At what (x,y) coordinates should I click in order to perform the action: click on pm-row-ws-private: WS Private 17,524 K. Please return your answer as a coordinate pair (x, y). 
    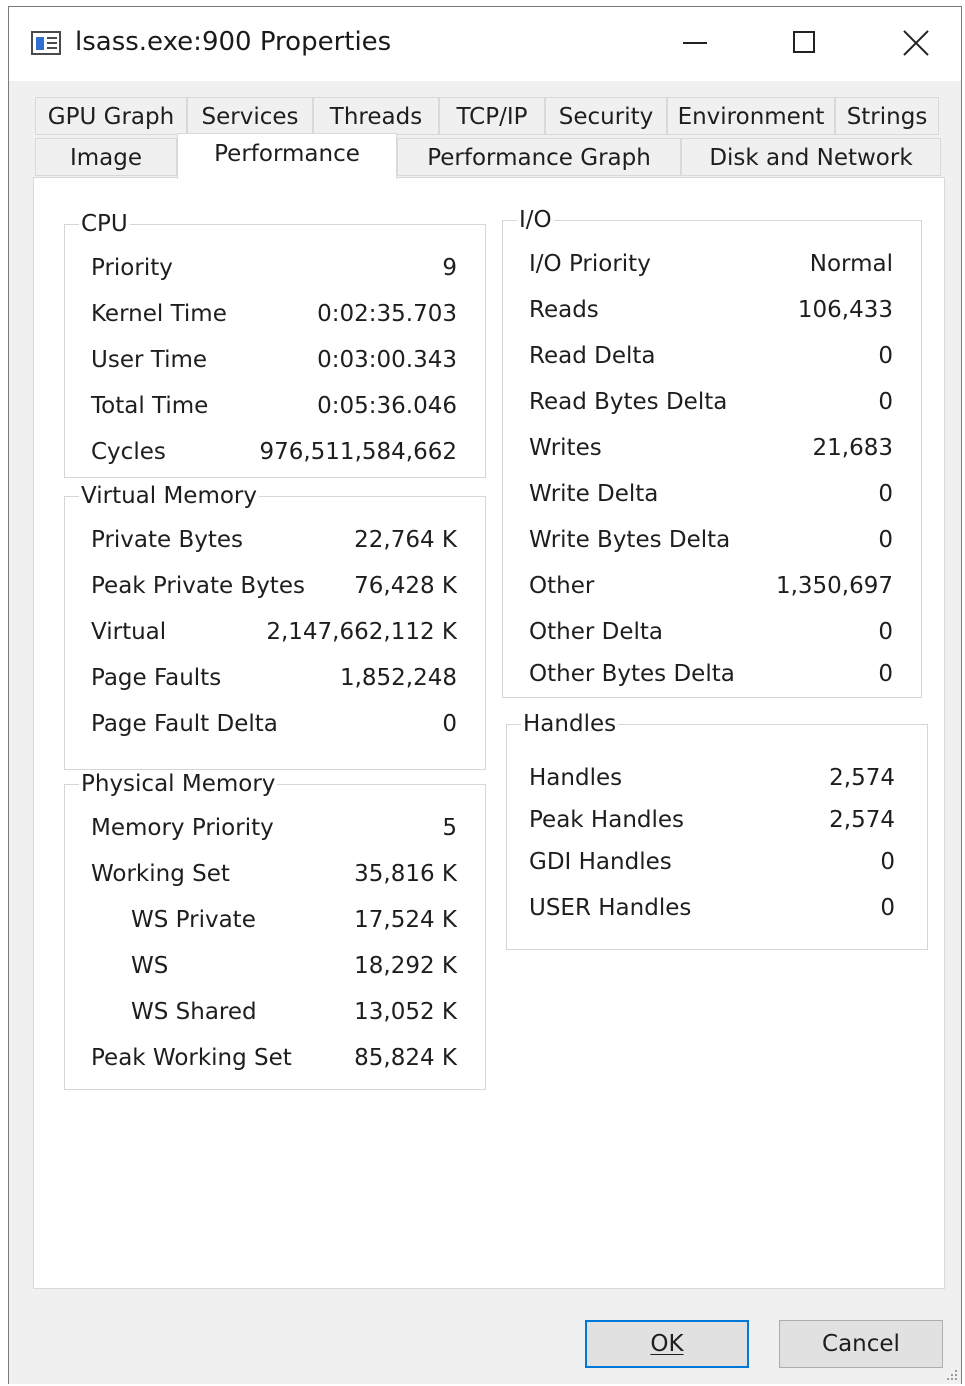
    Looking at the image, I should click on (275, 920).